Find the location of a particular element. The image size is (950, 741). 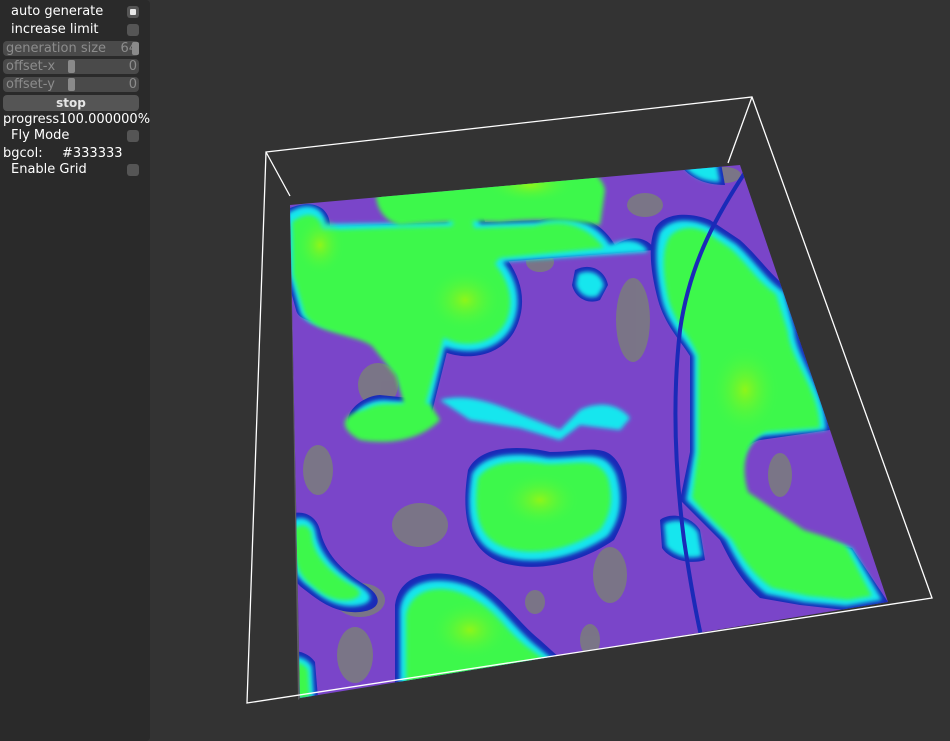

offset-x-value: 0 is located at coordinates (132, 66).